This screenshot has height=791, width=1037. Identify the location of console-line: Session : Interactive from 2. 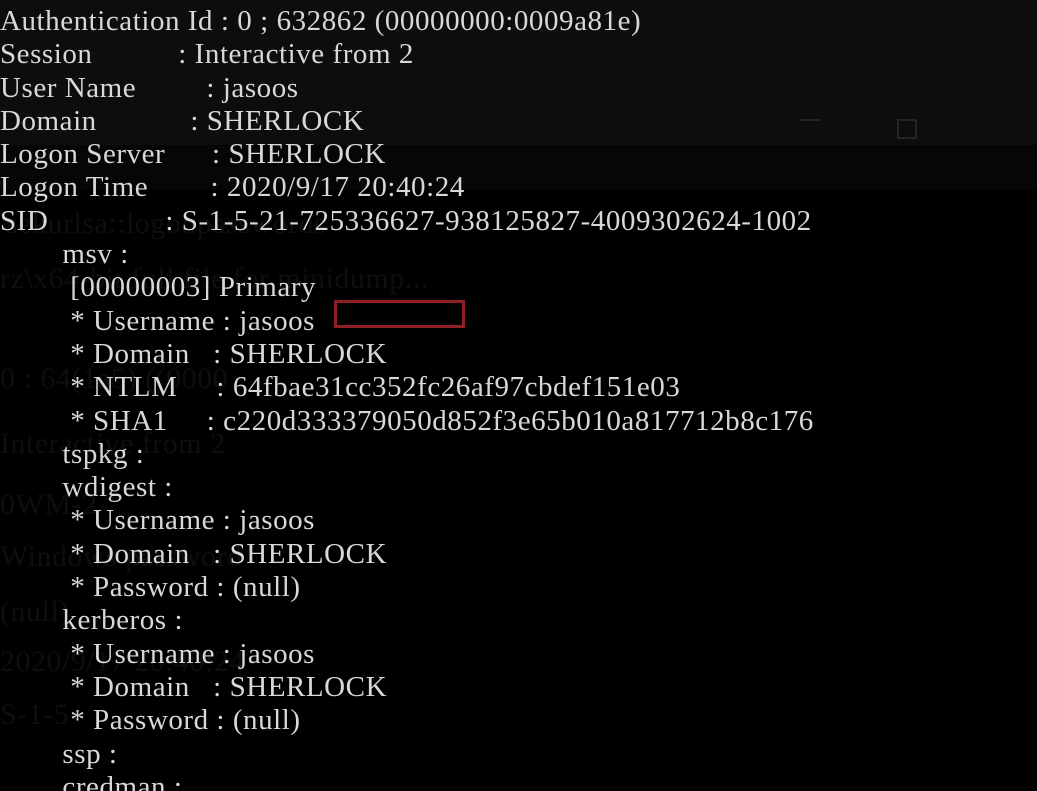
(207, 54).